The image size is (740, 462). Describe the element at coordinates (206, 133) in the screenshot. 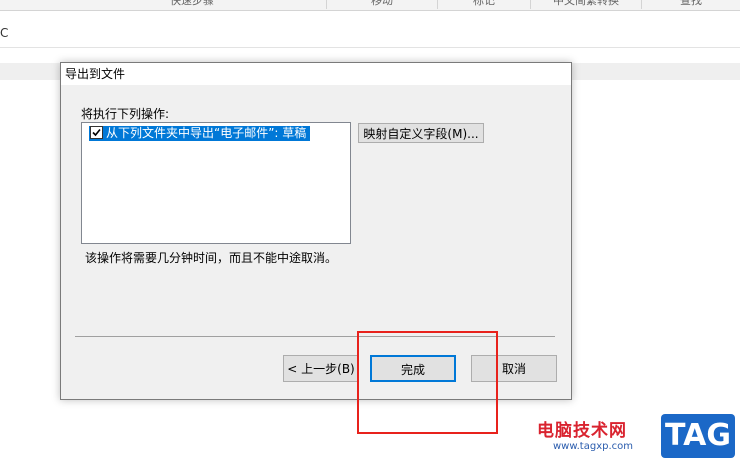

I see `operation-label: 从下列文件夹中导出“电子邮件”: 草稿` at that location.